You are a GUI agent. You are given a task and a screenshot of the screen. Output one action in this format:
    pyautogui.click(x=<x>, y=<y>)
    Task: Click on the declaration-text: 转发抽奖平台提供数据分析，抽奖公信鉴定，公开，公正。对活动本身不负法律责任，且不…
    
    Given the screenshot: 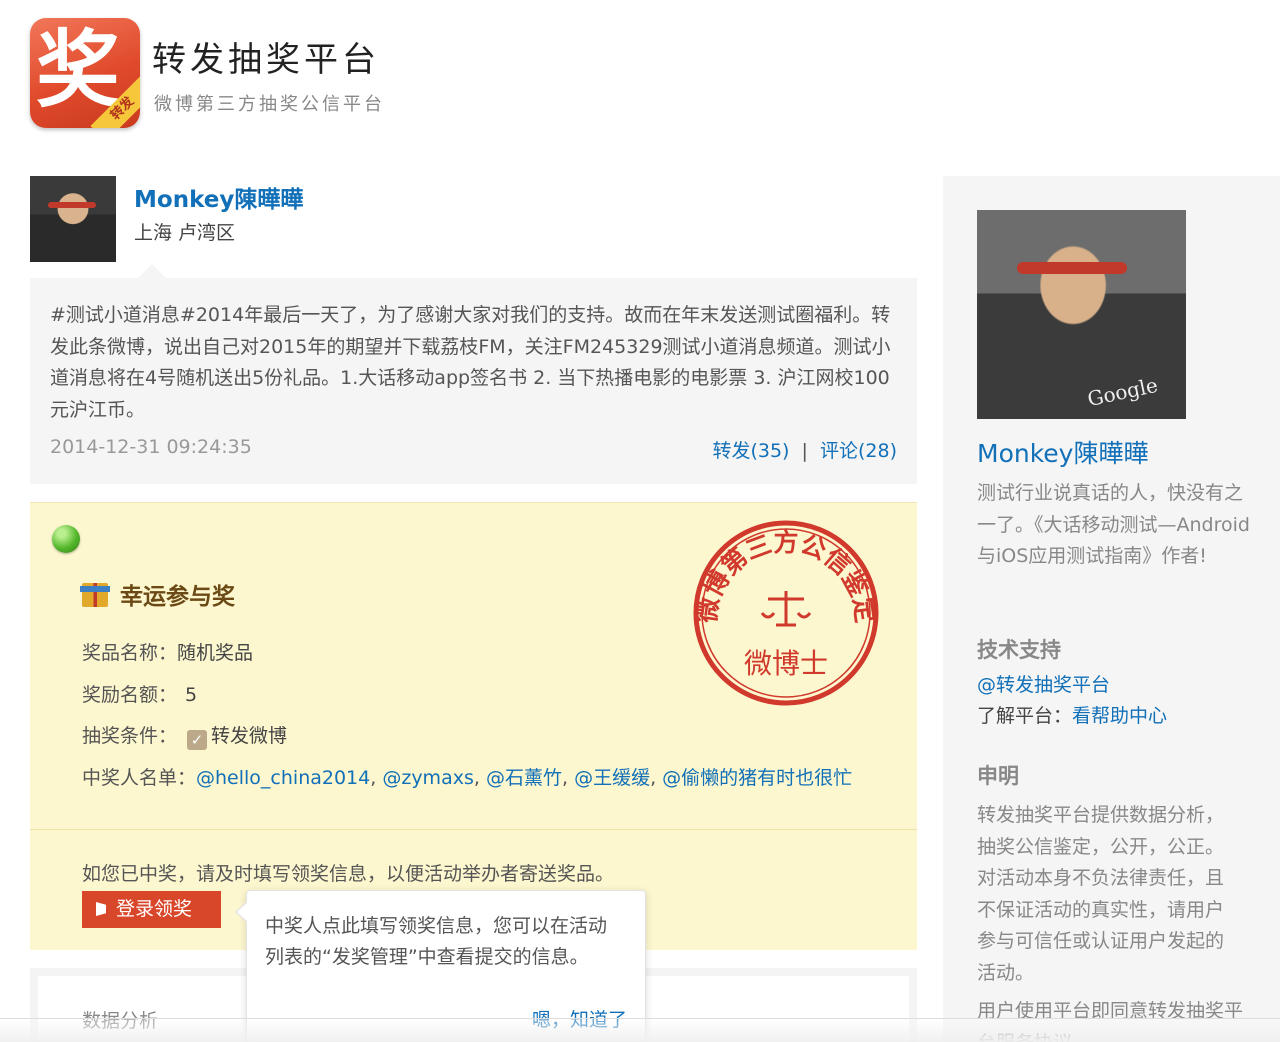 What is the action you would take?
    pyautogui.click(x=1101, y=894)
    